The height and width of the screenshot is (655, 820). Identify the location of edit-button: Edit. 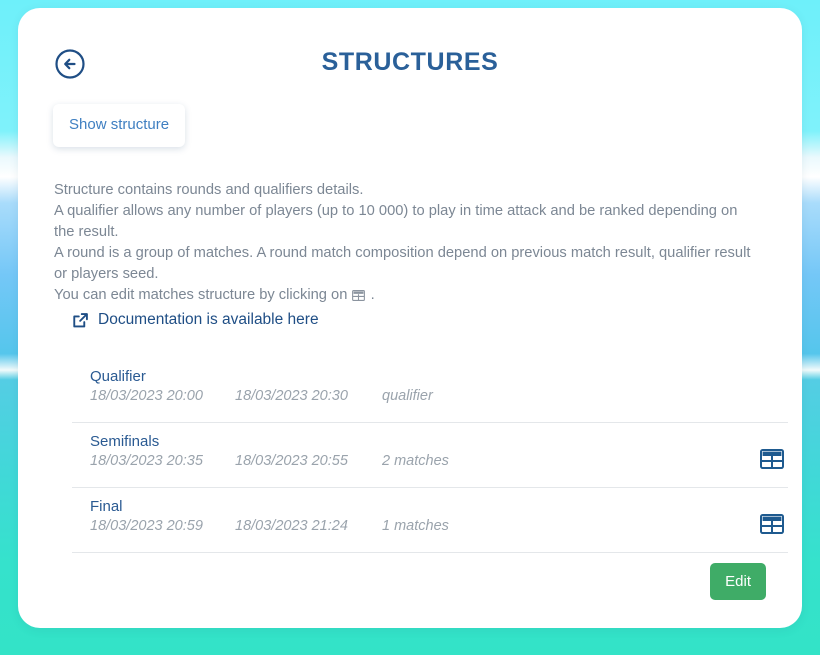
(738, 581).